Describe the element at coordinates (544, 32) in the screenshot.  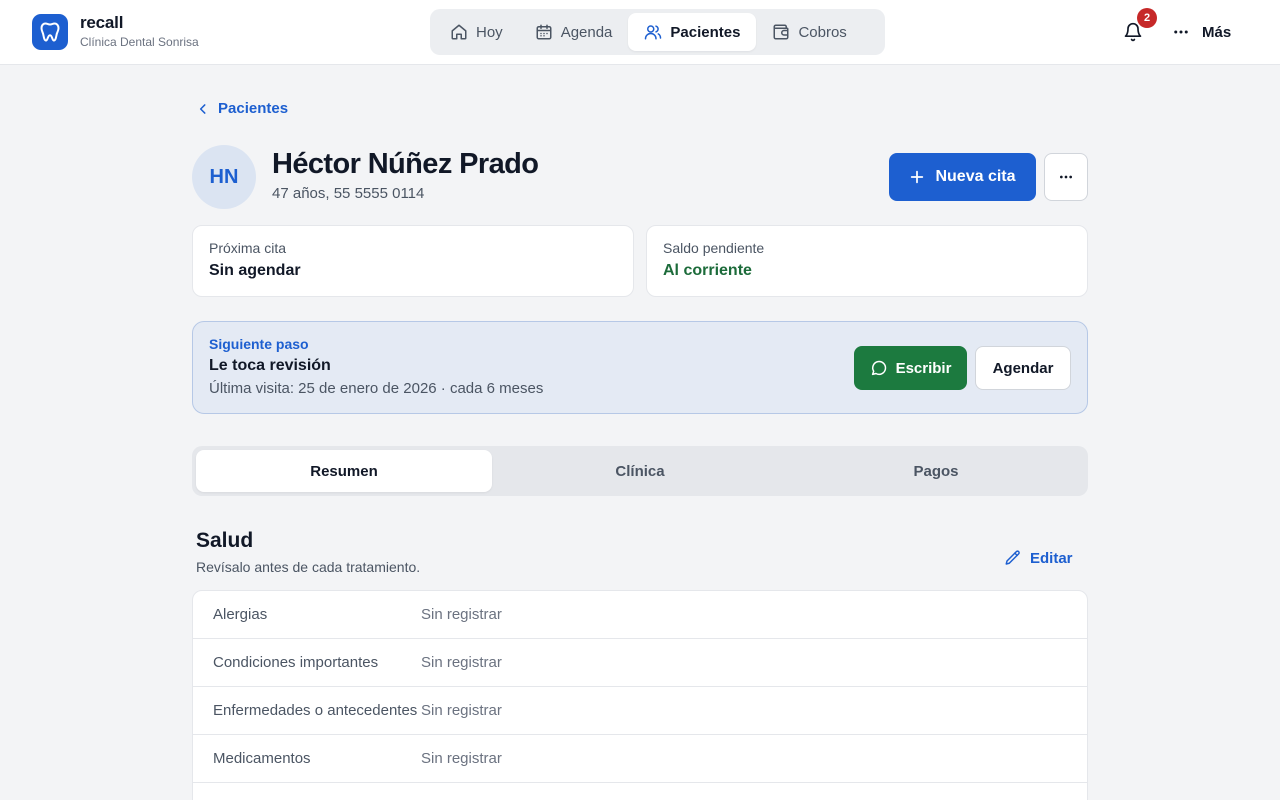
I see `calendar-icon` at that location.